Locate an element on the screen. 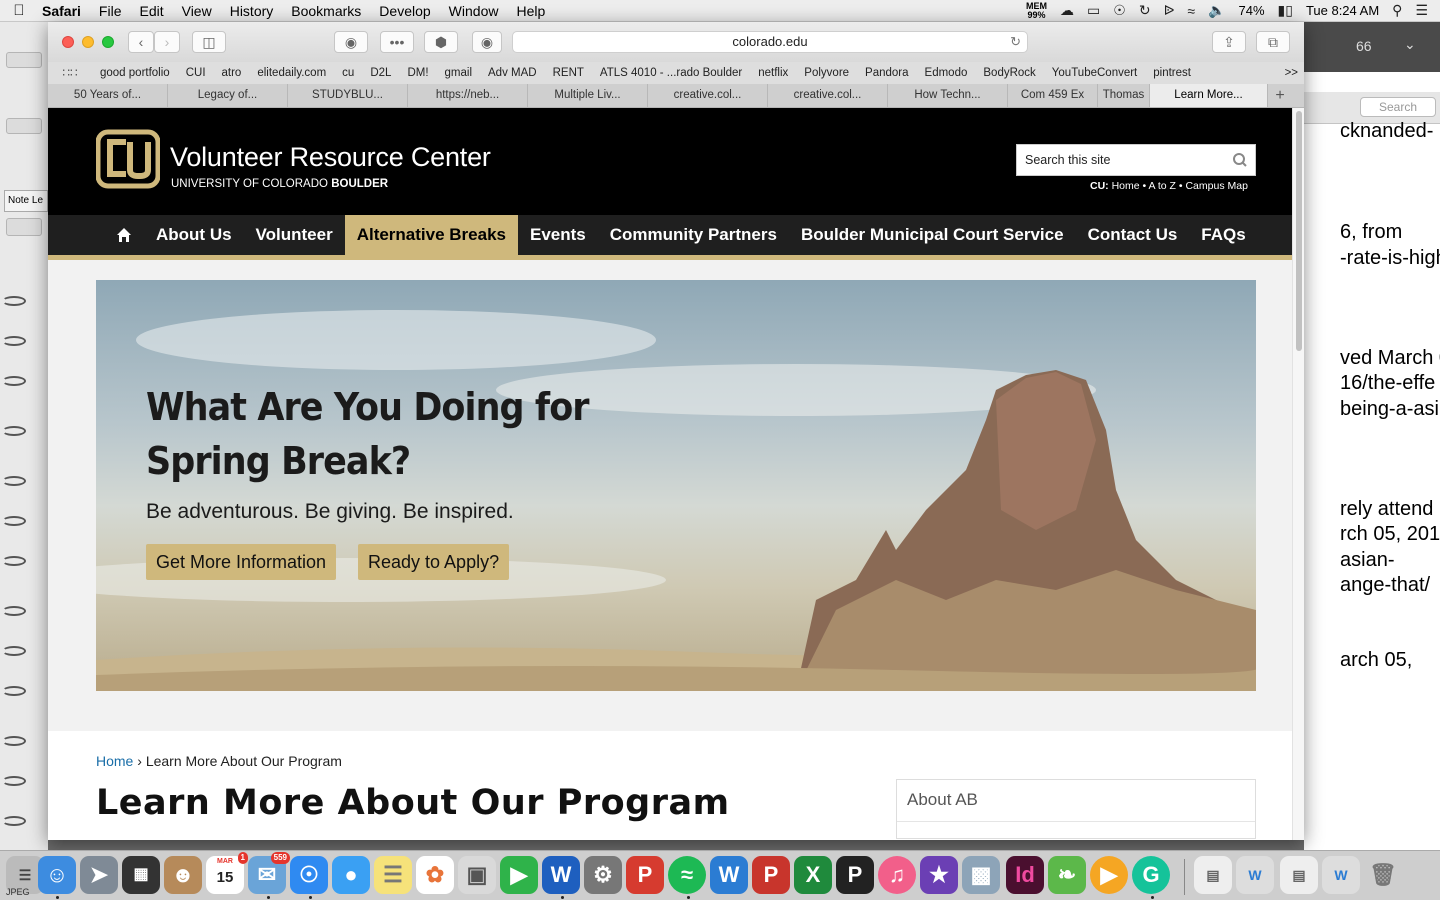 This screenshot has width=1440, height=900. browser-tab: Thomas is located at coordinates (1124, 95).